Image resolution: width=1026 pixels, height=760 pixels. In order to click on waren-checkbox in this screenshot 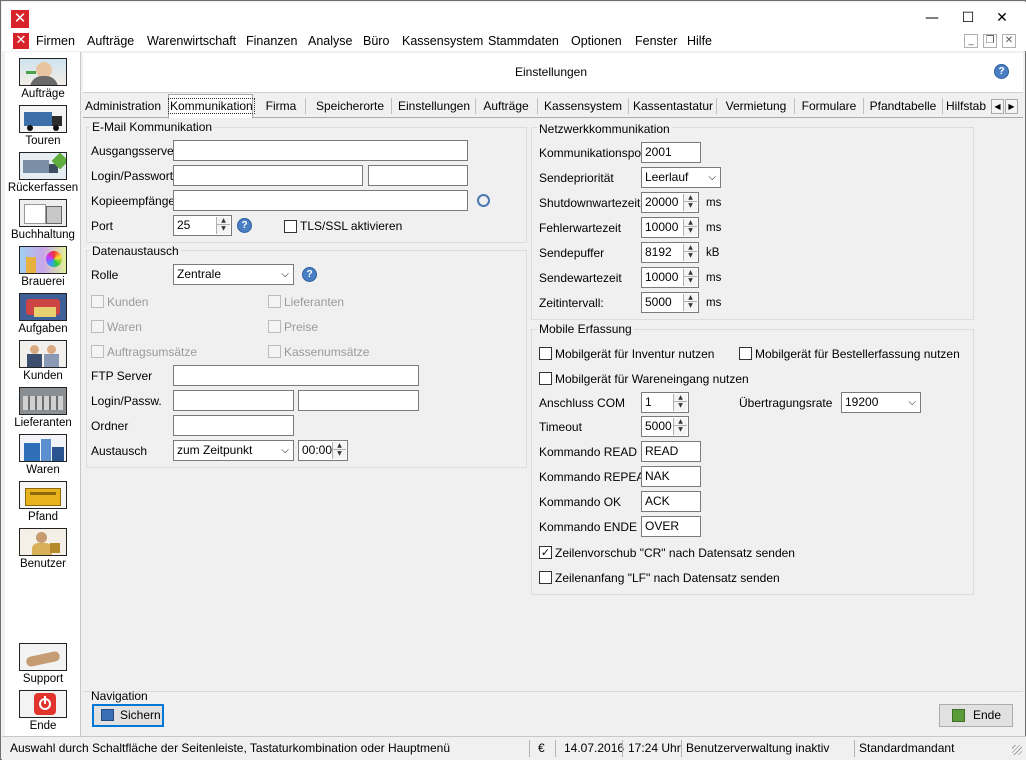, I will do `click(97, 326)`.